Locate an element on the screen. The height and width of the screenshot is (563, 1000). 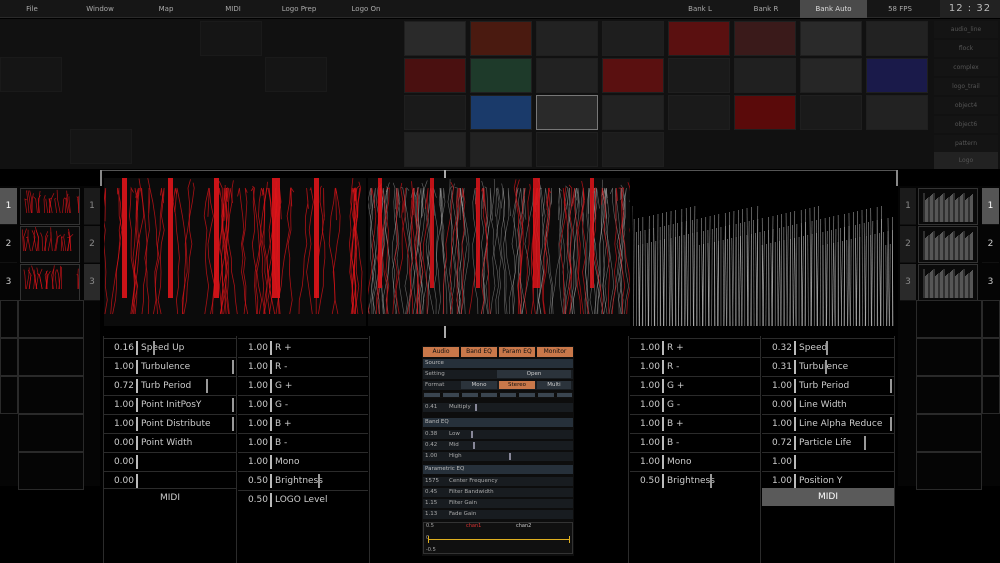
right-empty-slot is located at coordinates (949, 433).